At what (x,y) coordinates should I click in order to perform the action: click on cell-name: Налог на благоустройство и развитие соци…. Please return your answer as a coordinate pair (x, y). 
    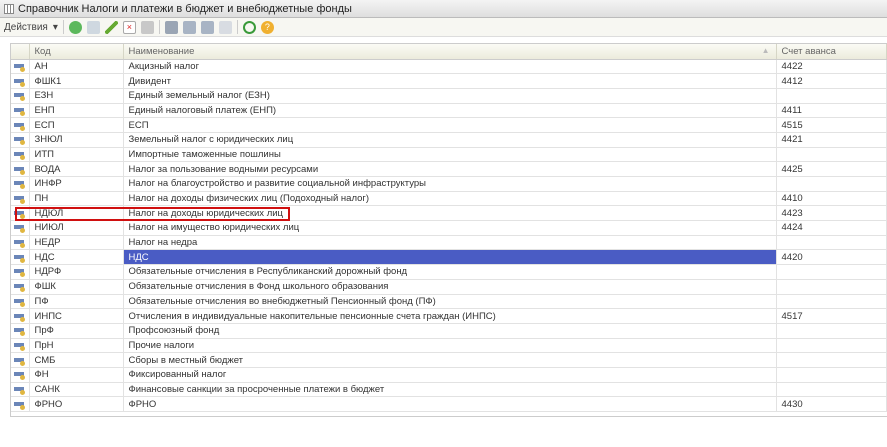
    Looking at the image, I should click on (450, 184).